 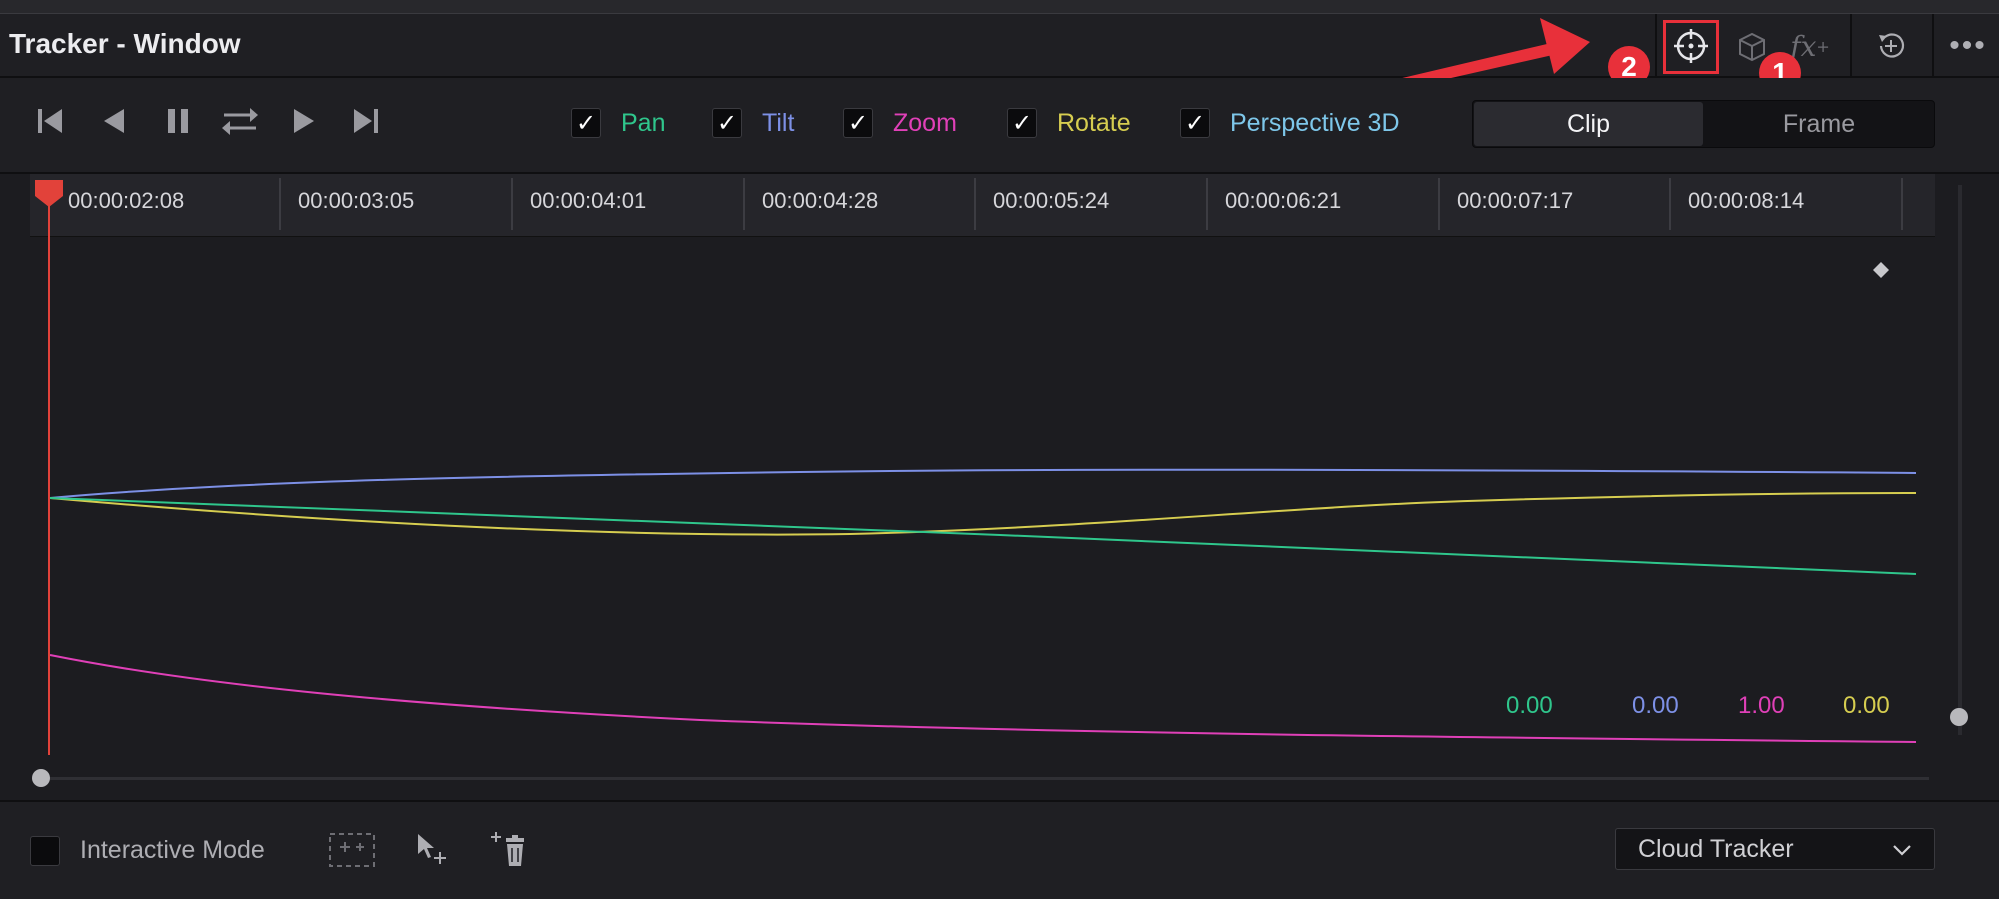 I want to click on tilt-curve, so click(x=983, y=483).